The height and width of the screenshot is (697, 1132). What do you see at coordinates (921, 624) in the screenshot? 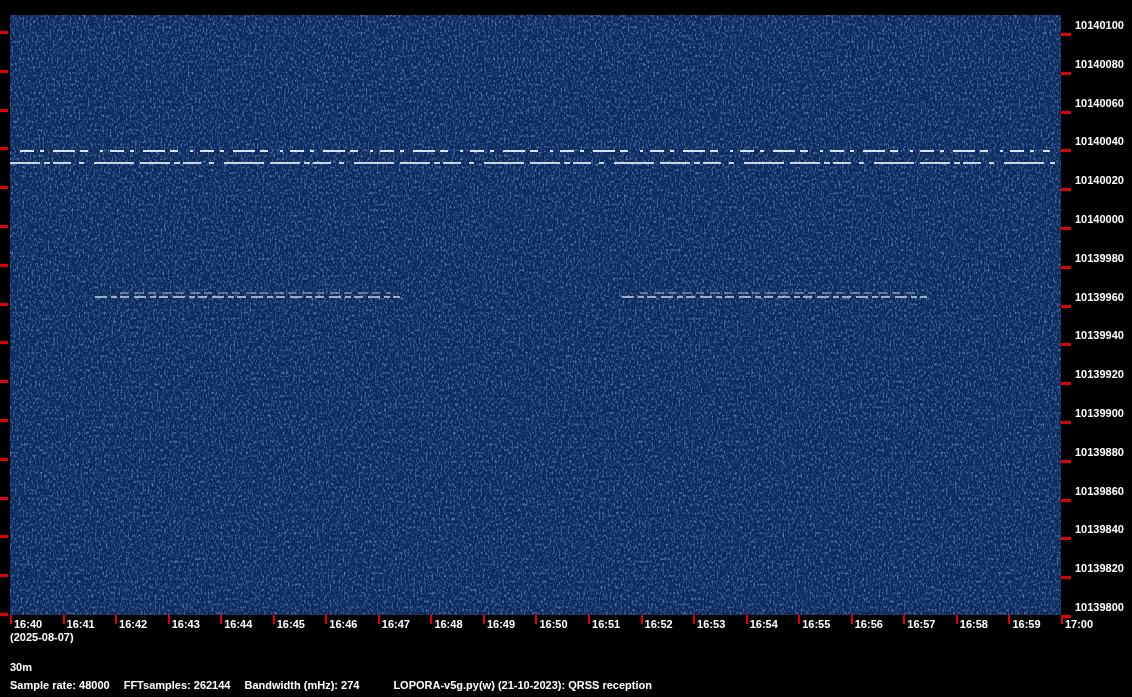
I see `time-label: 16:57` at bounding box center [921, 624].